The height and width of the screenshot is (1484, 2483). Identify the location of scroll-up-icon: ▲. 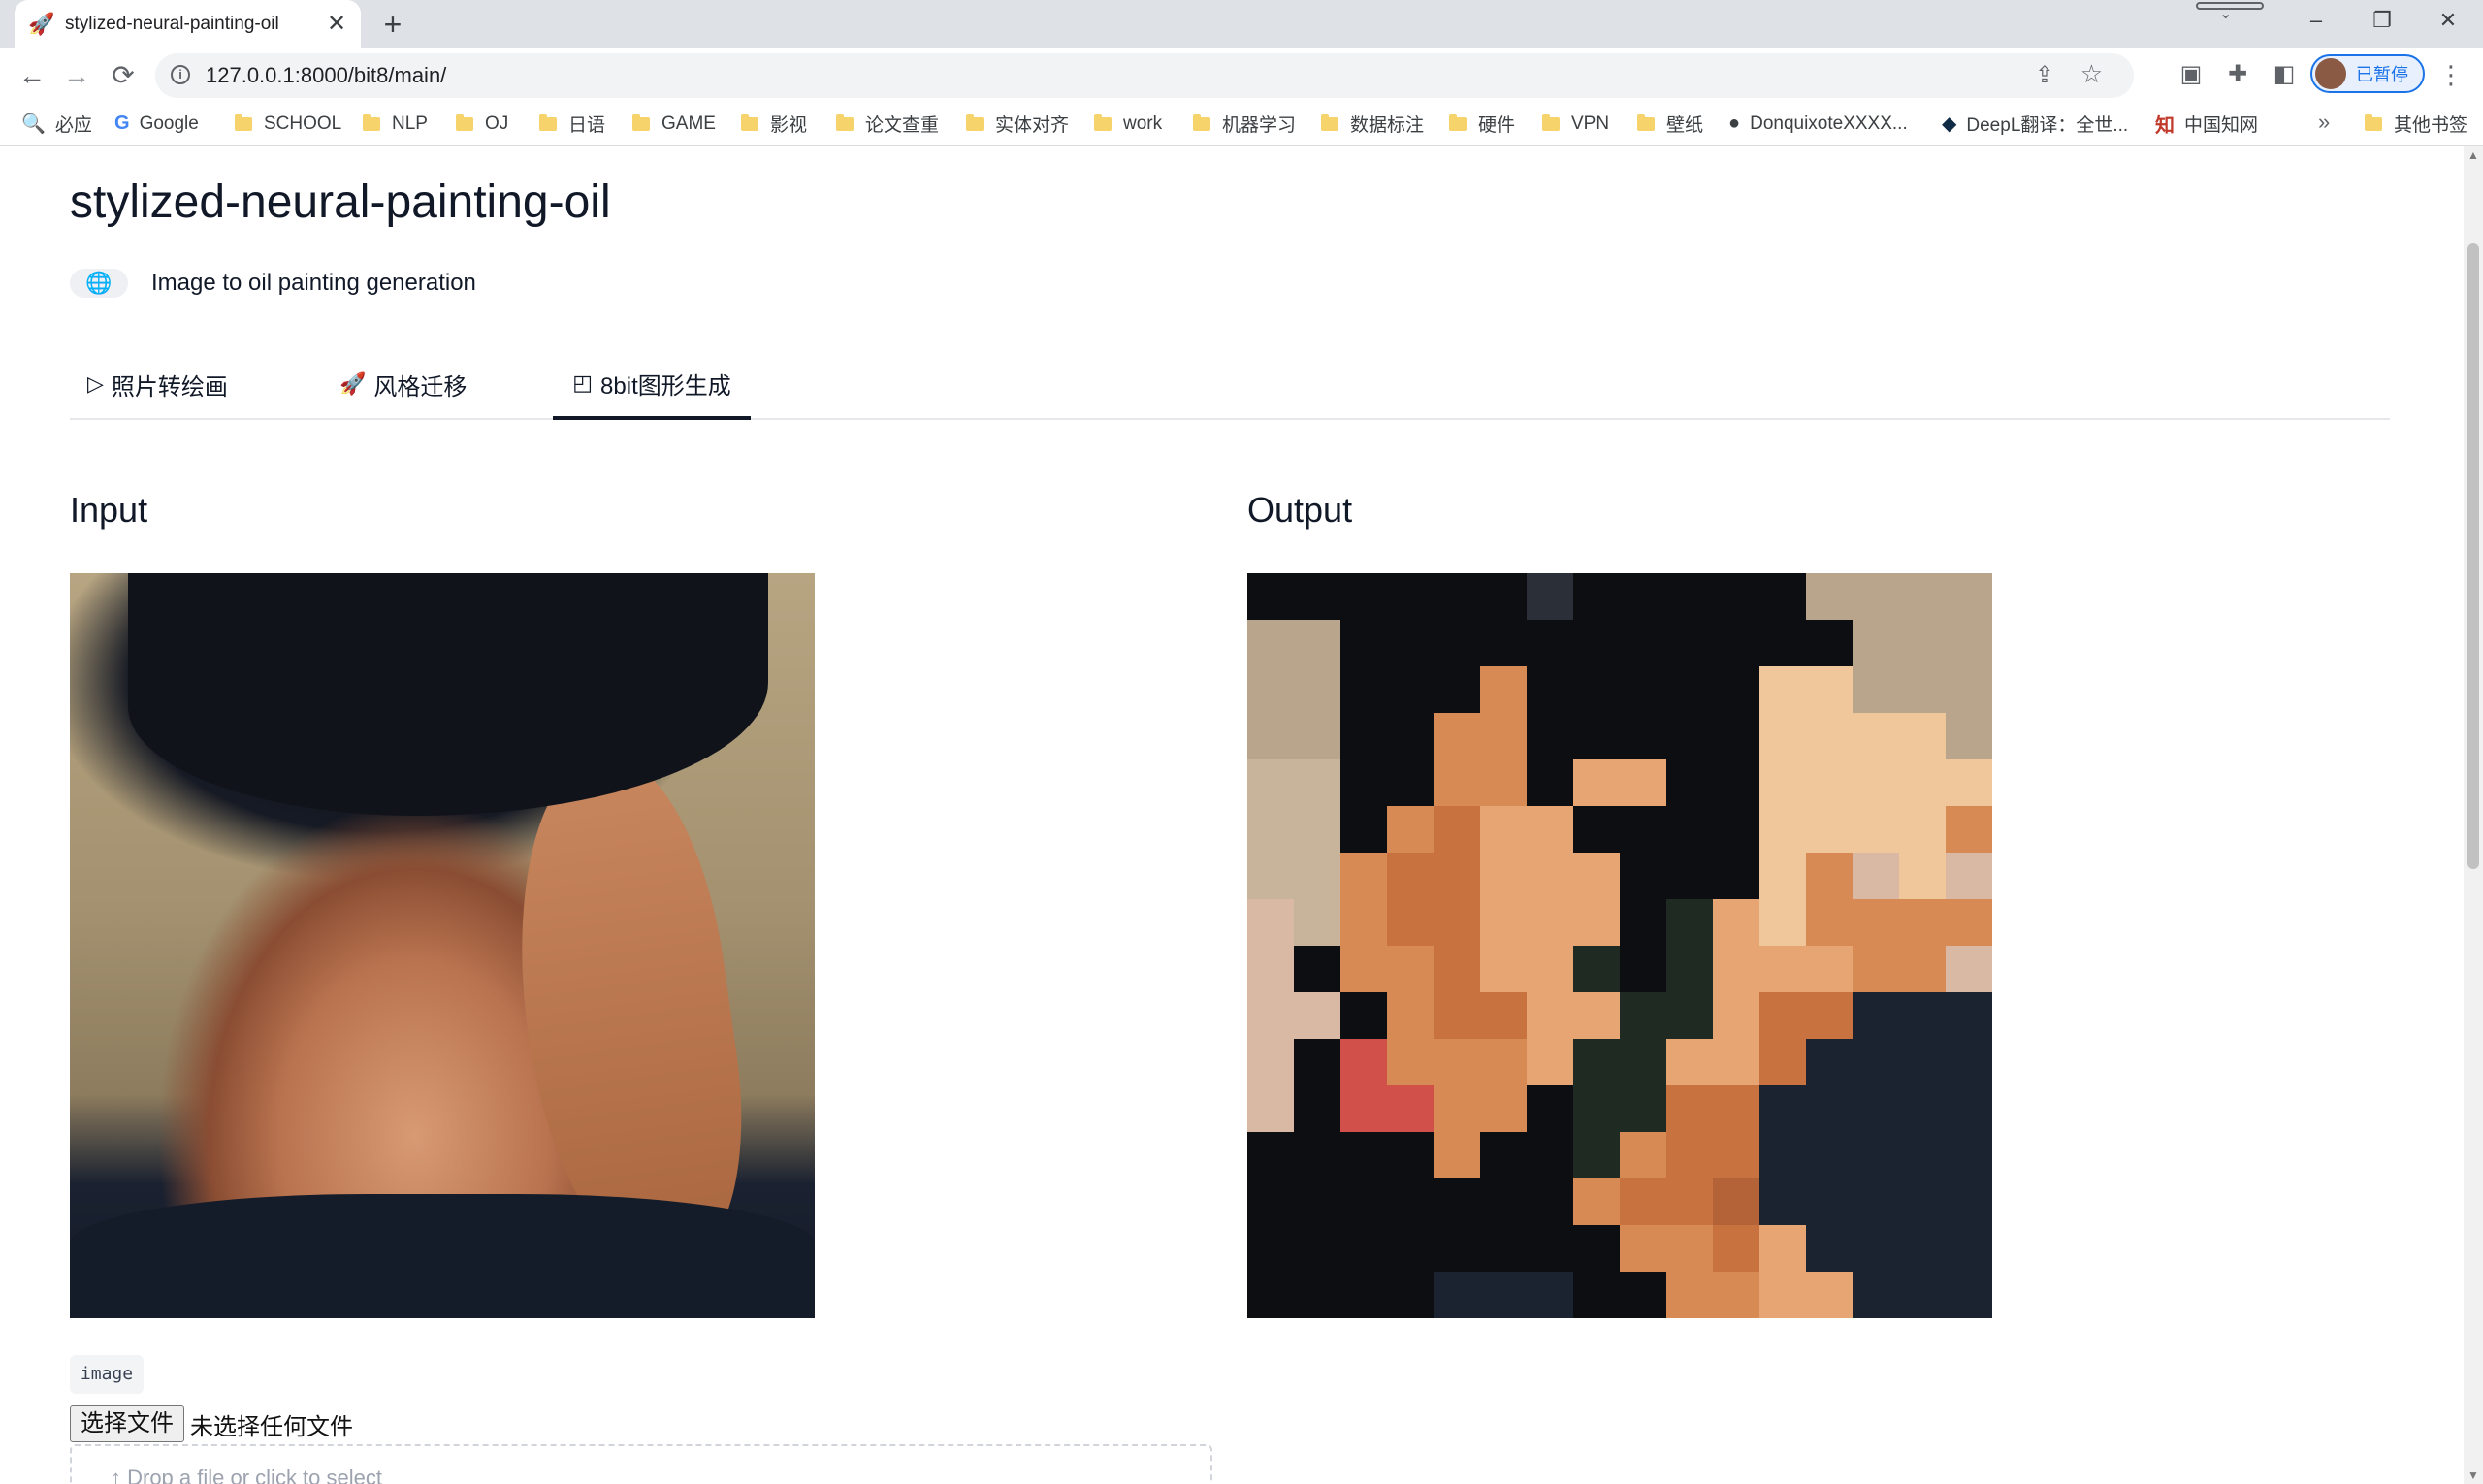
(2473, 155).